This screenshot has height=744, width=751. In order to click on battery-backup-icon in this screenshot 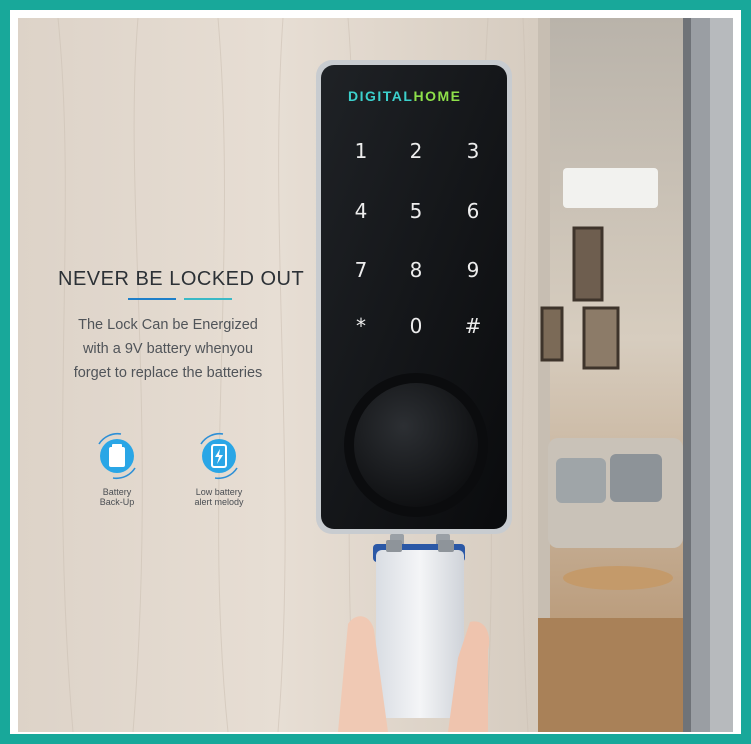, I will do `click(117, 456)`.